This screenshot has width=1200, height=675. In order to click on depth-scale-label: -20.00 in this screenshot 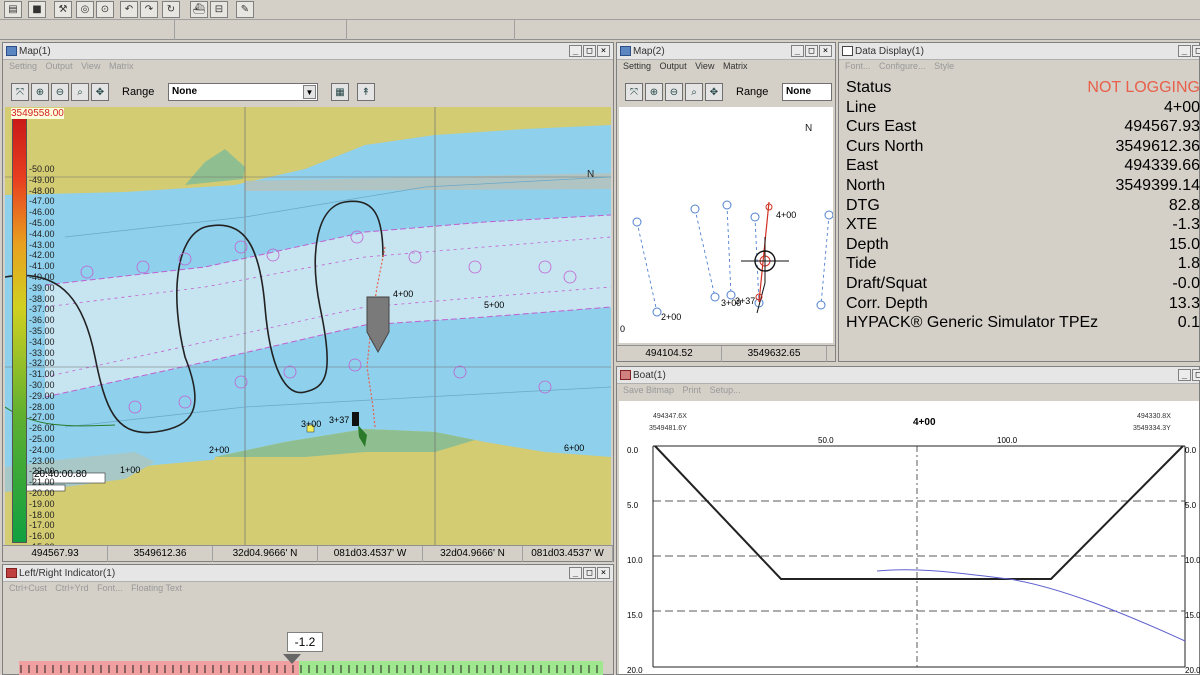, I will do `click(42, 493)`.